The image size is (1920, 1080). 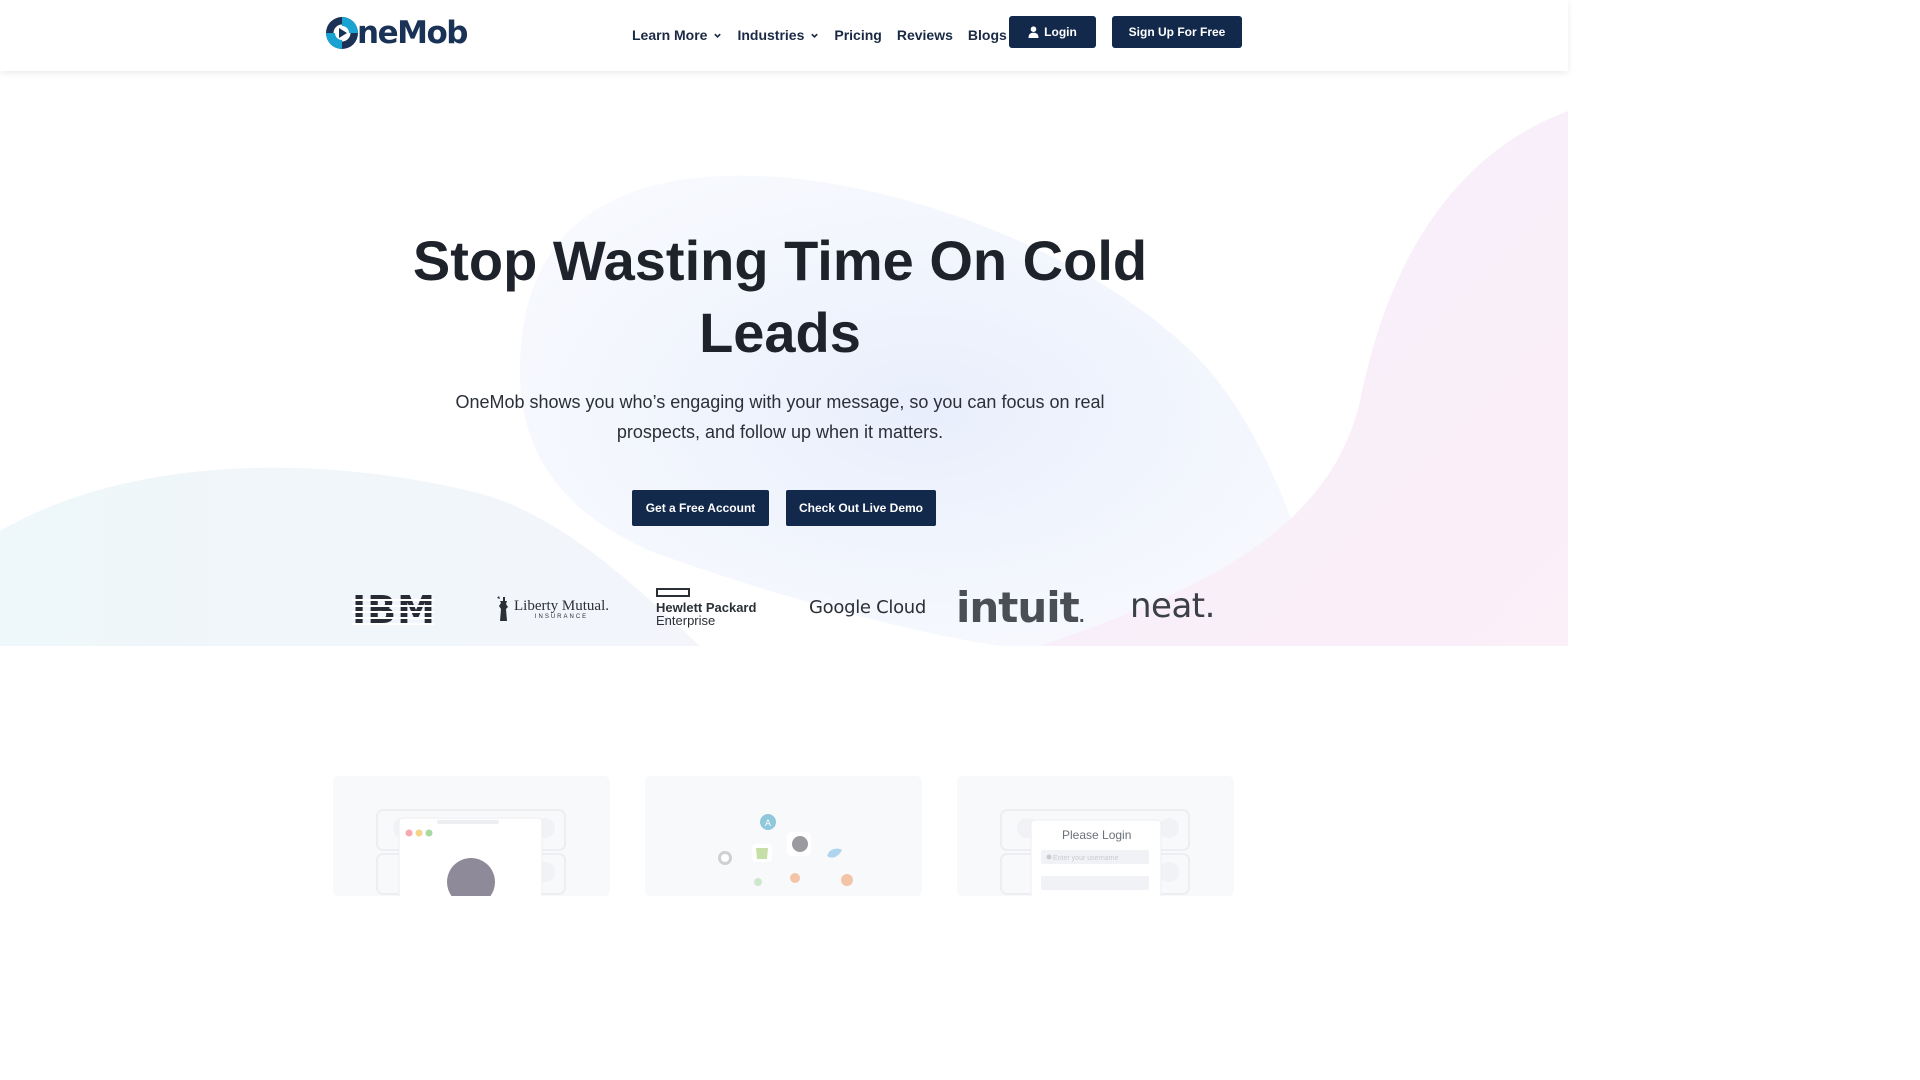 I want to click on get-free-account-button: Get a Free Account, so click(x=700, y=508).